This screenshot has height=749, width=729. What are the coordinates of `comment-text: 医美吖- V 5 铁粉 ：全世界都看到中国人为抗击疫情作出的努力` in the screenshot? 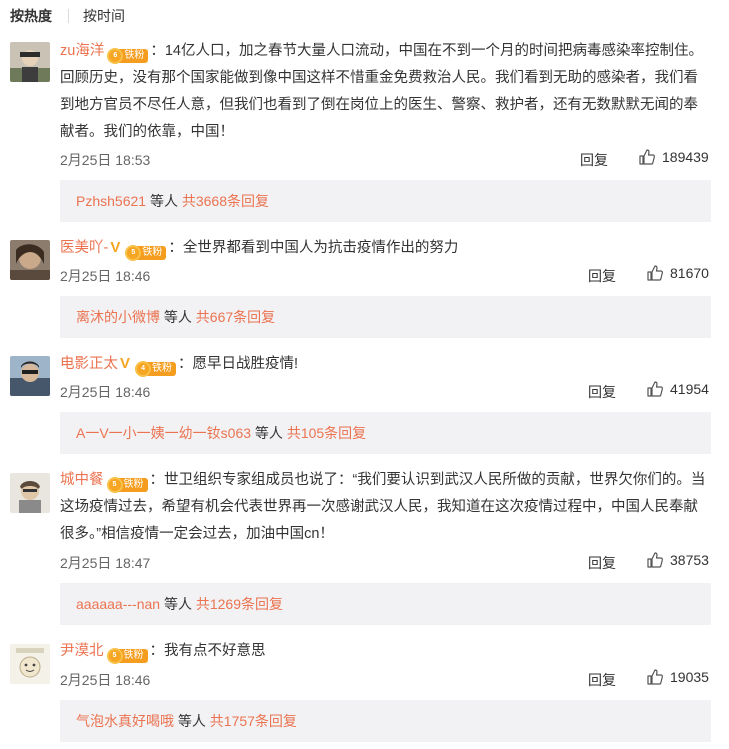 It's located at (384, 248).